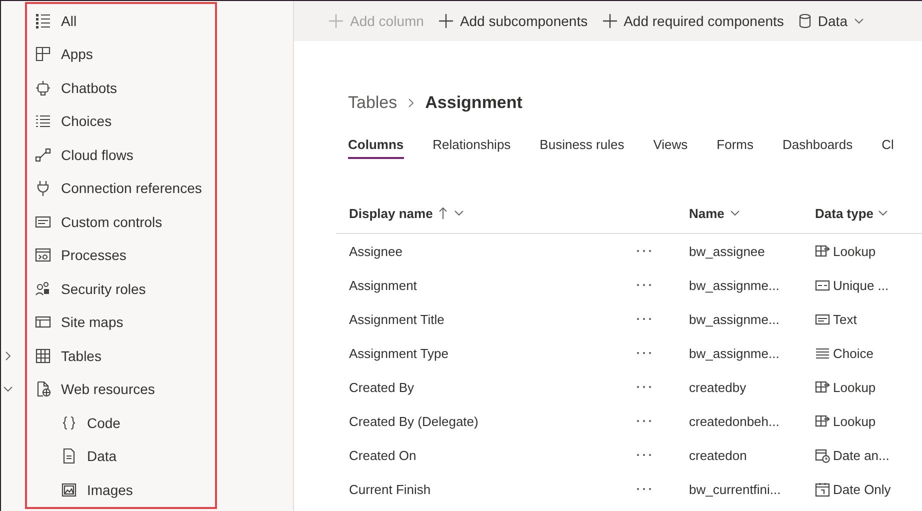  Describe the element at coordinates (670, 147) in the screenshot. I see `tab: Views` at that location.